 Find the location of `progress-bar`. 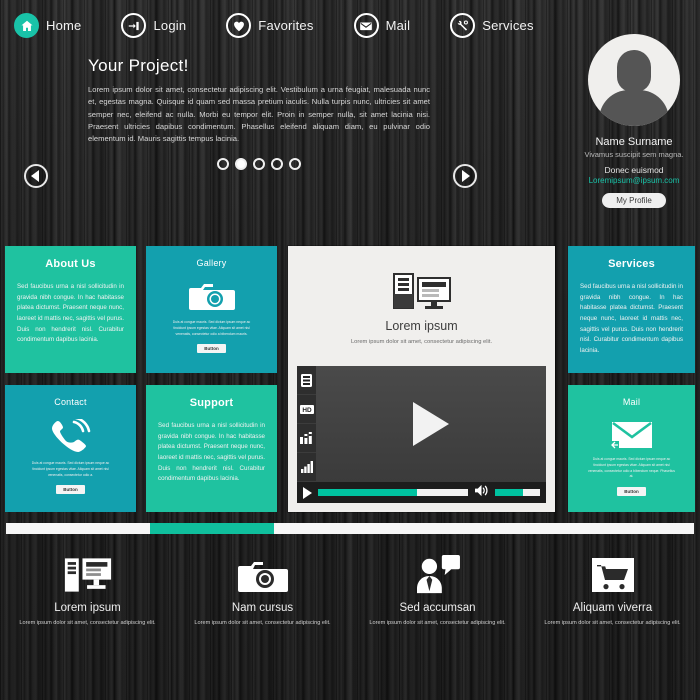

progress-bar is located at coordinates (350, 528).